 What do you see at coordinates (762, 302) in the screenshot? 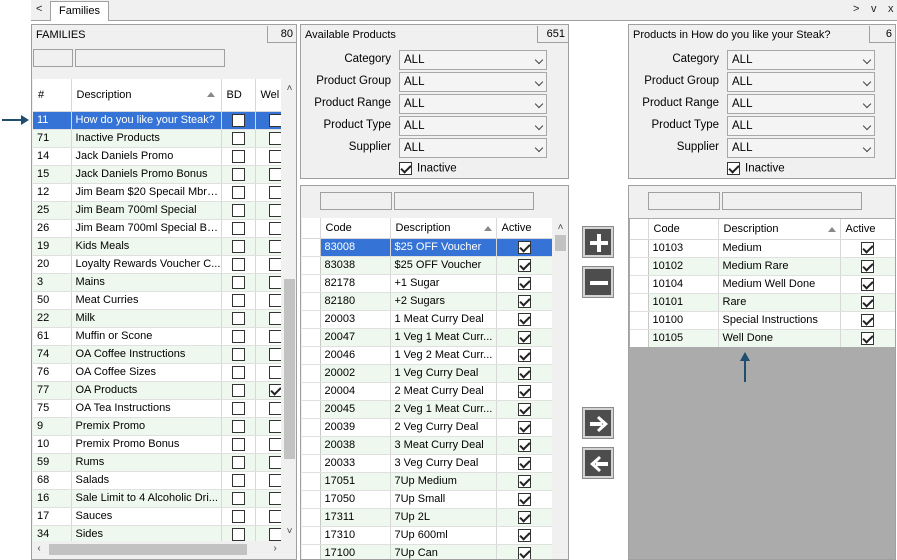
I see `table-row: 10101 Rare` at bounding box center [762, 302].